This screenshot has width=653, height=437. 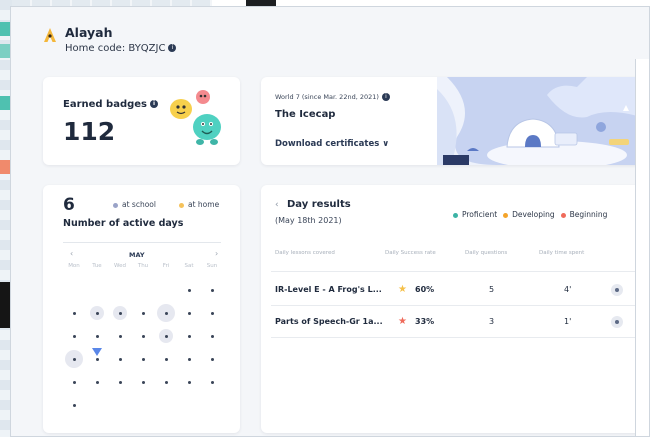 I want to click on calendar-weekday: Sat, so click(x=189, y=266).